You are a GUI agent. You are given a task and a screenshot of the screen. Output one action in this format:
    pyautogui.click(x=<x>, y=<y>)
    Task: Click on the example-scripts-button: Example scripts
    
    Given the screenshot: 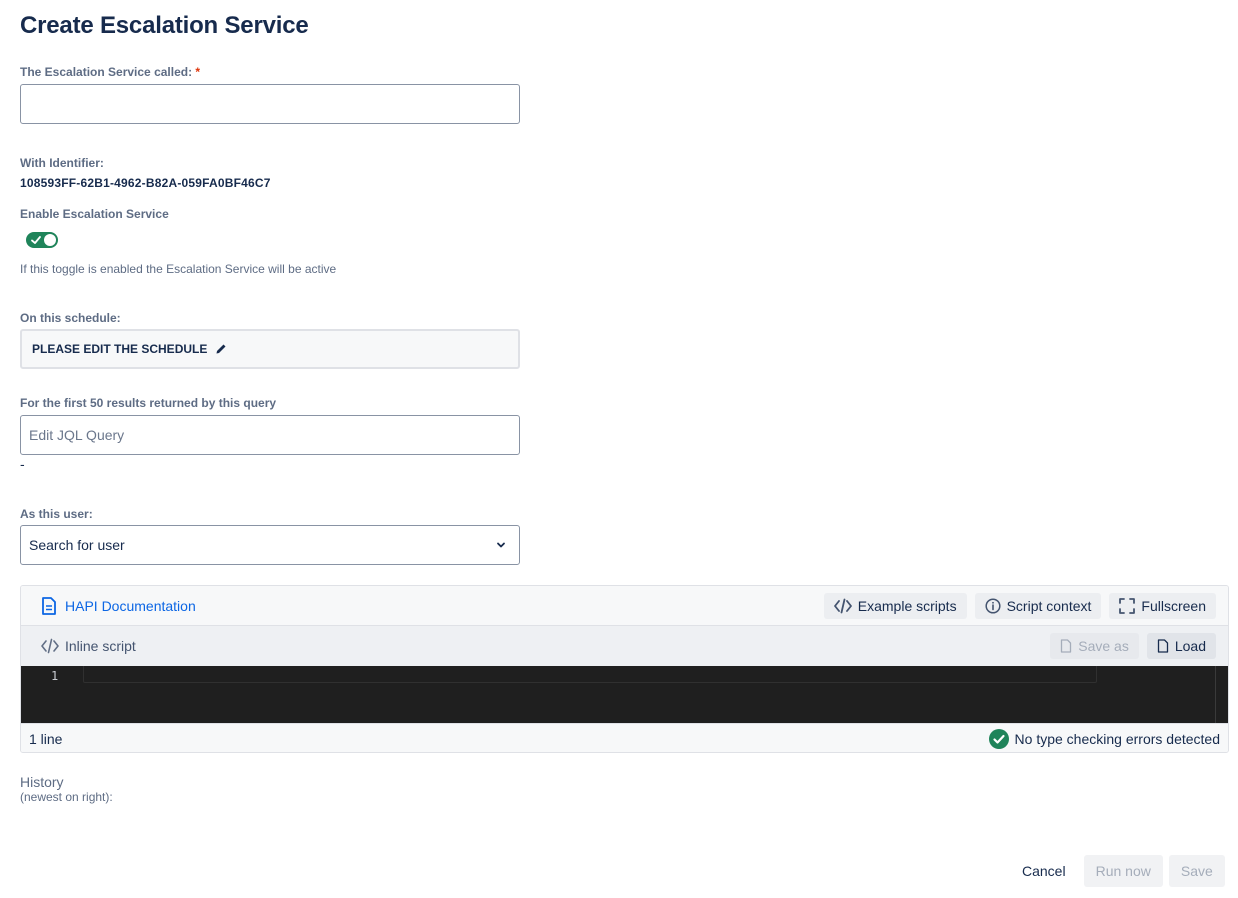 What is the action you would take?
    pyautogui.click(x=895, y=605)
    